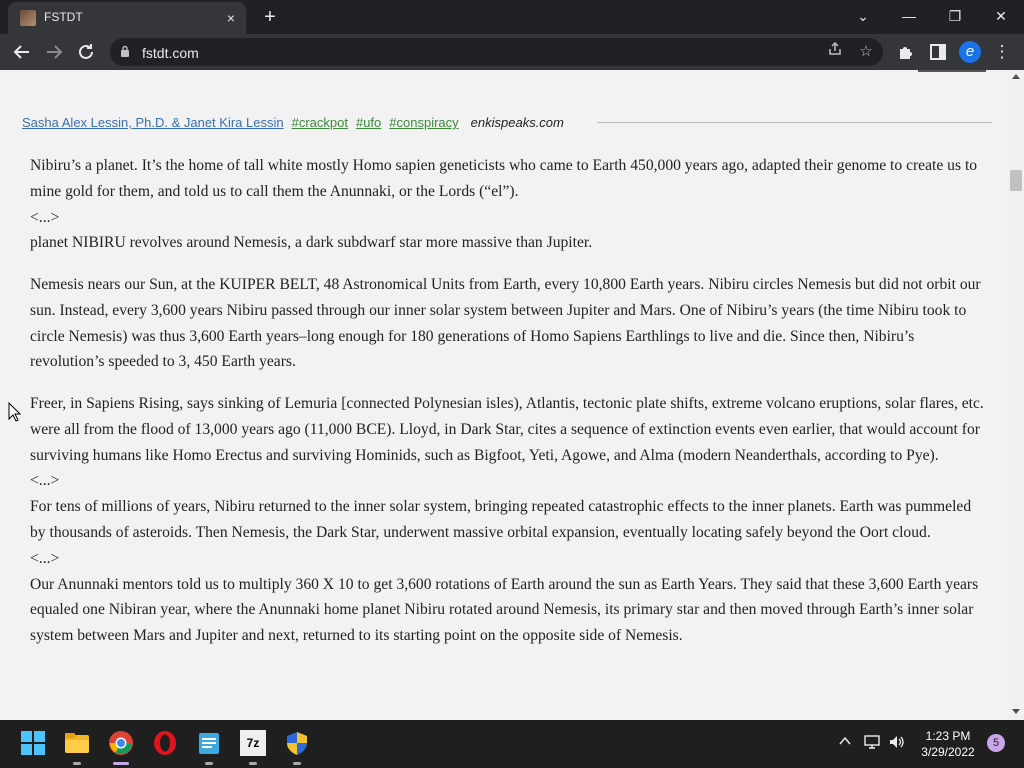  What do you see at coordinates (996, 743) in the screenshot?
I see `notification-badge: 5` at bounding box center [996, 743].